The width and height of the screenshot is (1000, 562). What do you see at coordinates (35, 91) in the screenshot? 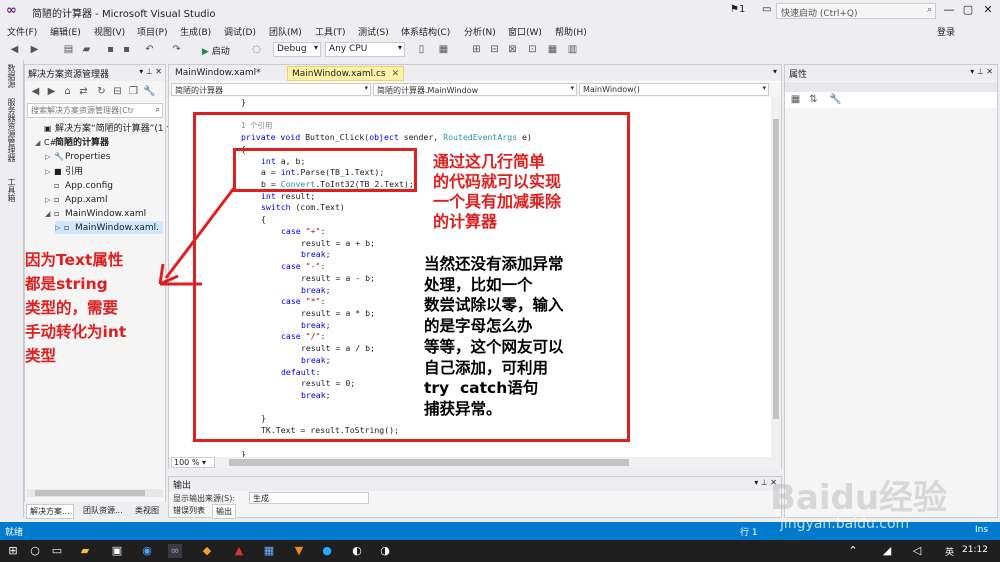
I see `back-icon: ◀` at bounding box center [35, 91].